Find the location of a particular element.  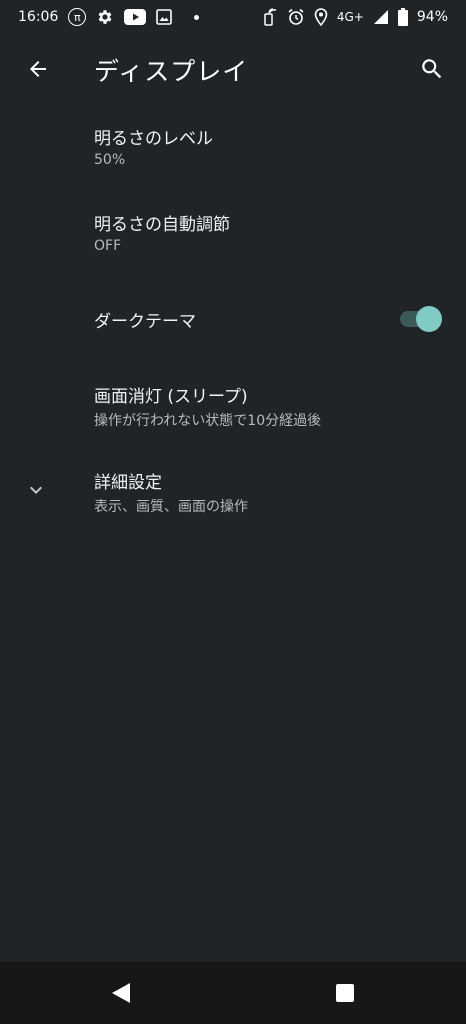

nav-recents-button is located at coordinates (345, 993).